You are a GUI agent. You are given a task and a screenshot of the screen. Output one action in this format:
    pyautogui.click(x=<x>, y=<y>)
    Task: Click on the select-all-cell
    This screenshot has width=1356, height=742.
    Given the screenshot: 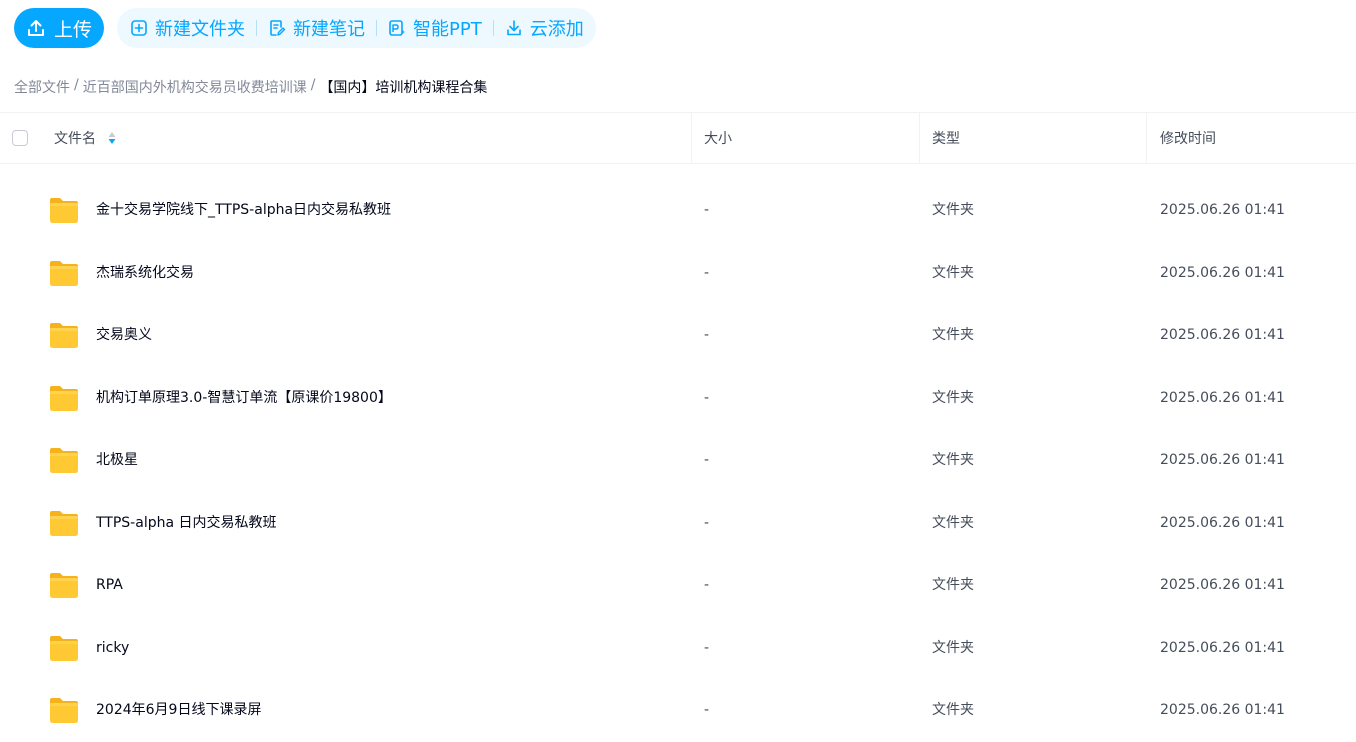 What is the action you would take?
    pyautogui.click(x=20, y=138)
    